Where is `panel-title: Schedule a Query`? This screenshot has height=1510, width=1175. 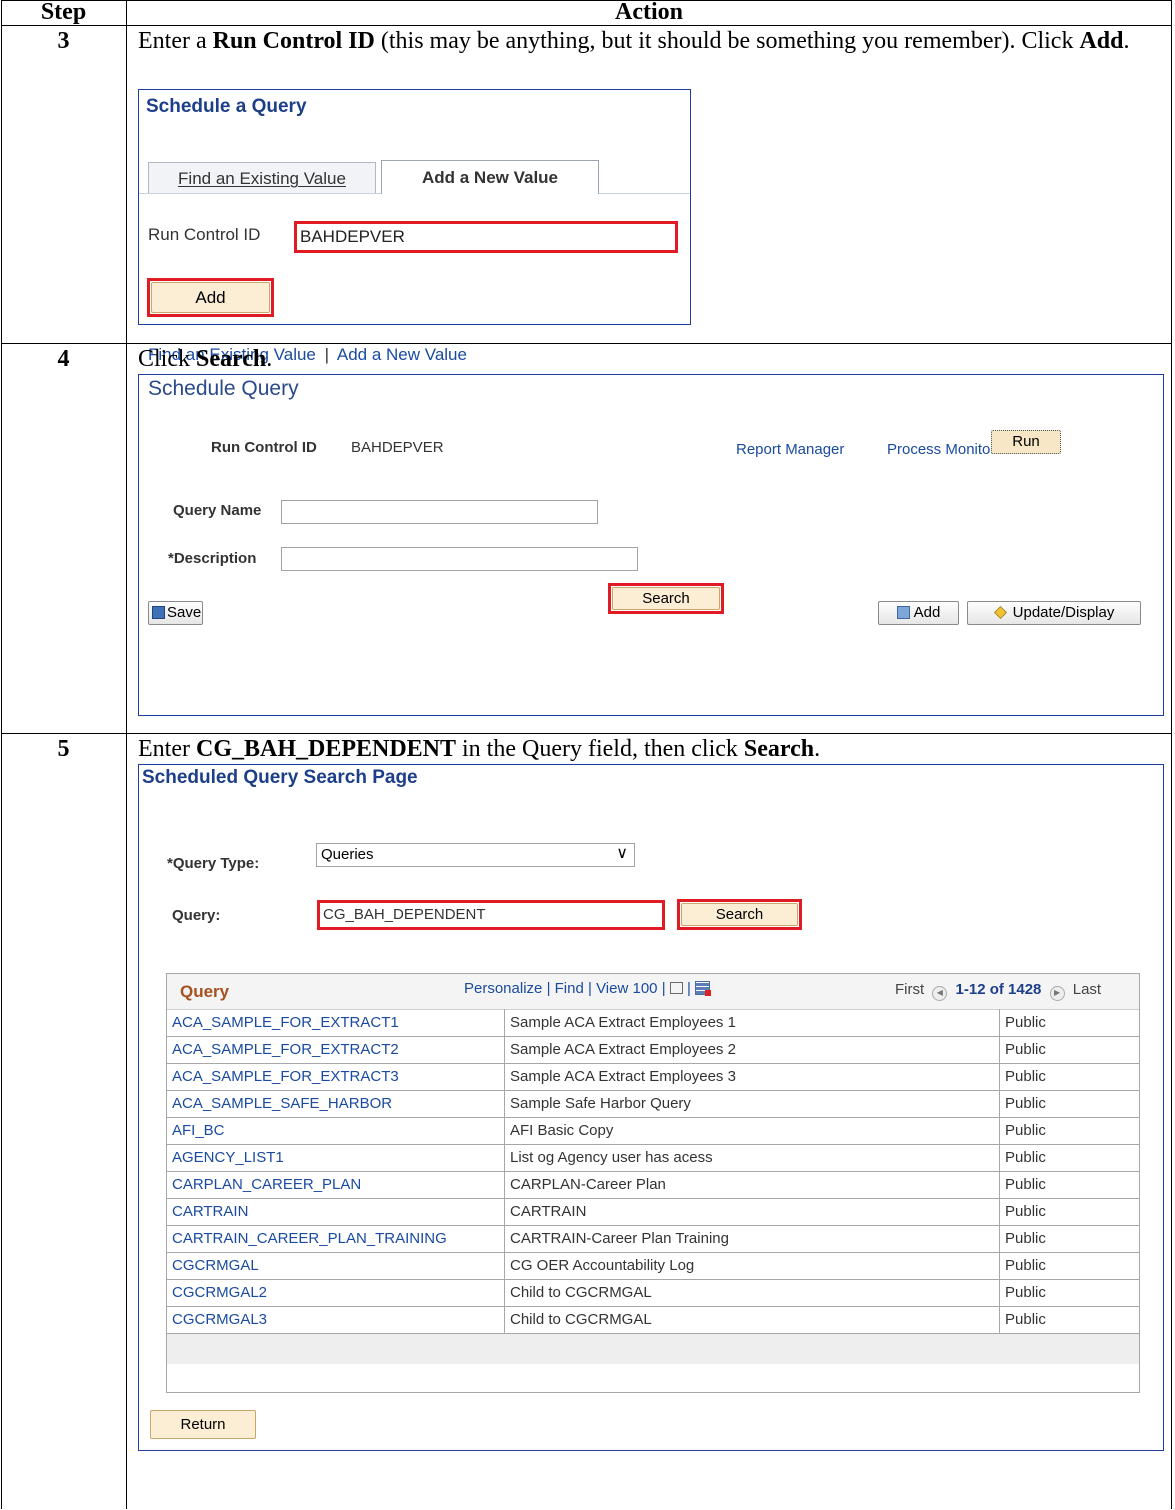 panel-title: Schedule a Query is located at coordinates (226, 106).